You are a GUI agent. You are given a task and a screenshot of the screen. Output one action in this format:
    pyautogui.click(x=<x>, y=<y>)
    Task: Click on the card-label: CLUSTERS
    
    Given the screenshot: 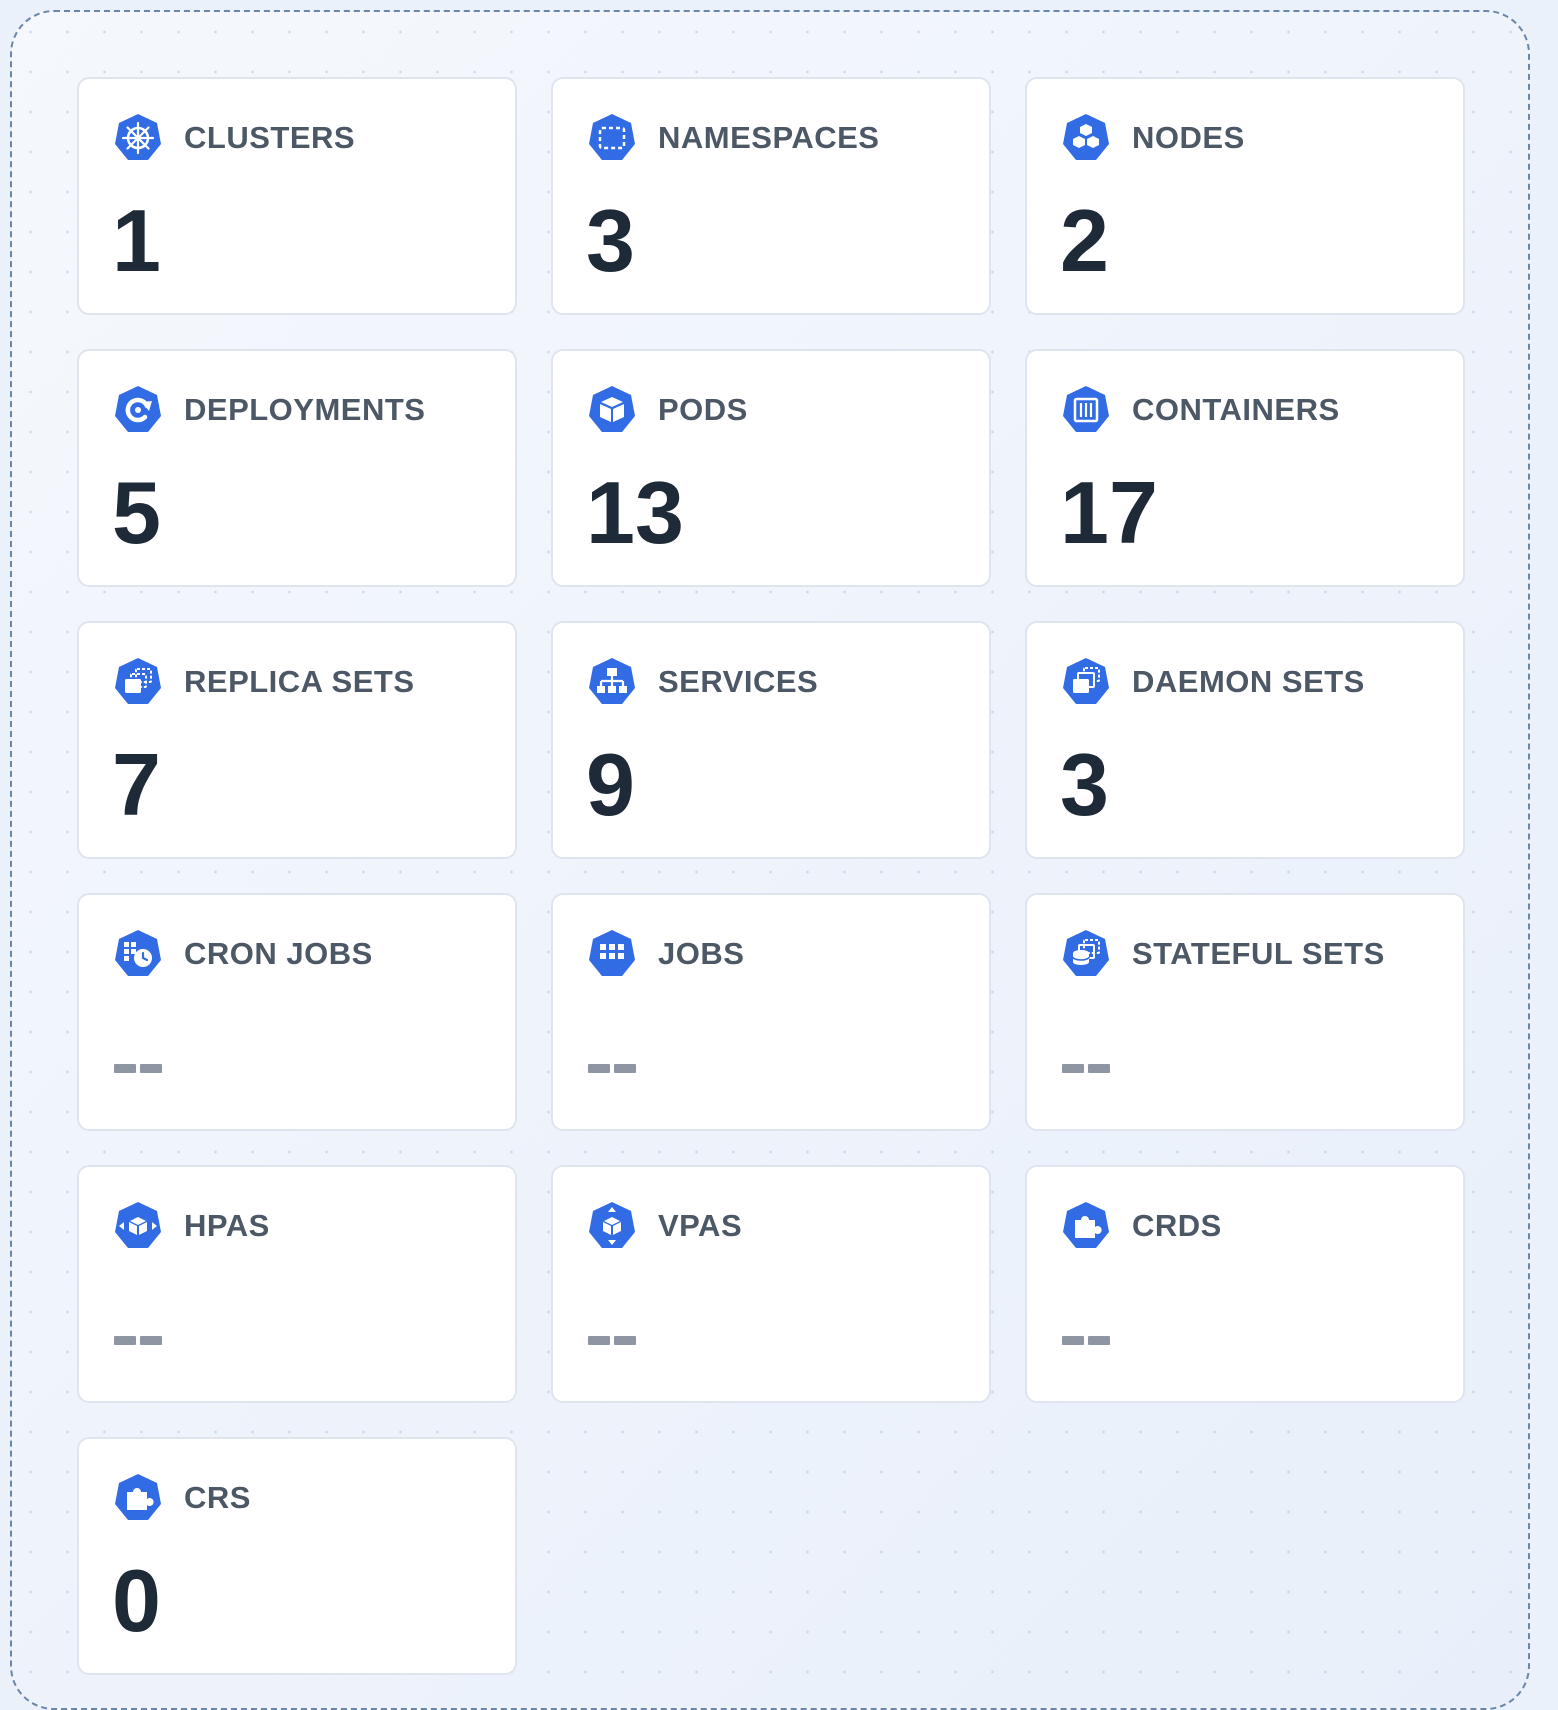 What is the action you would take?
    pyautogui.click(x=270, y=137)
    